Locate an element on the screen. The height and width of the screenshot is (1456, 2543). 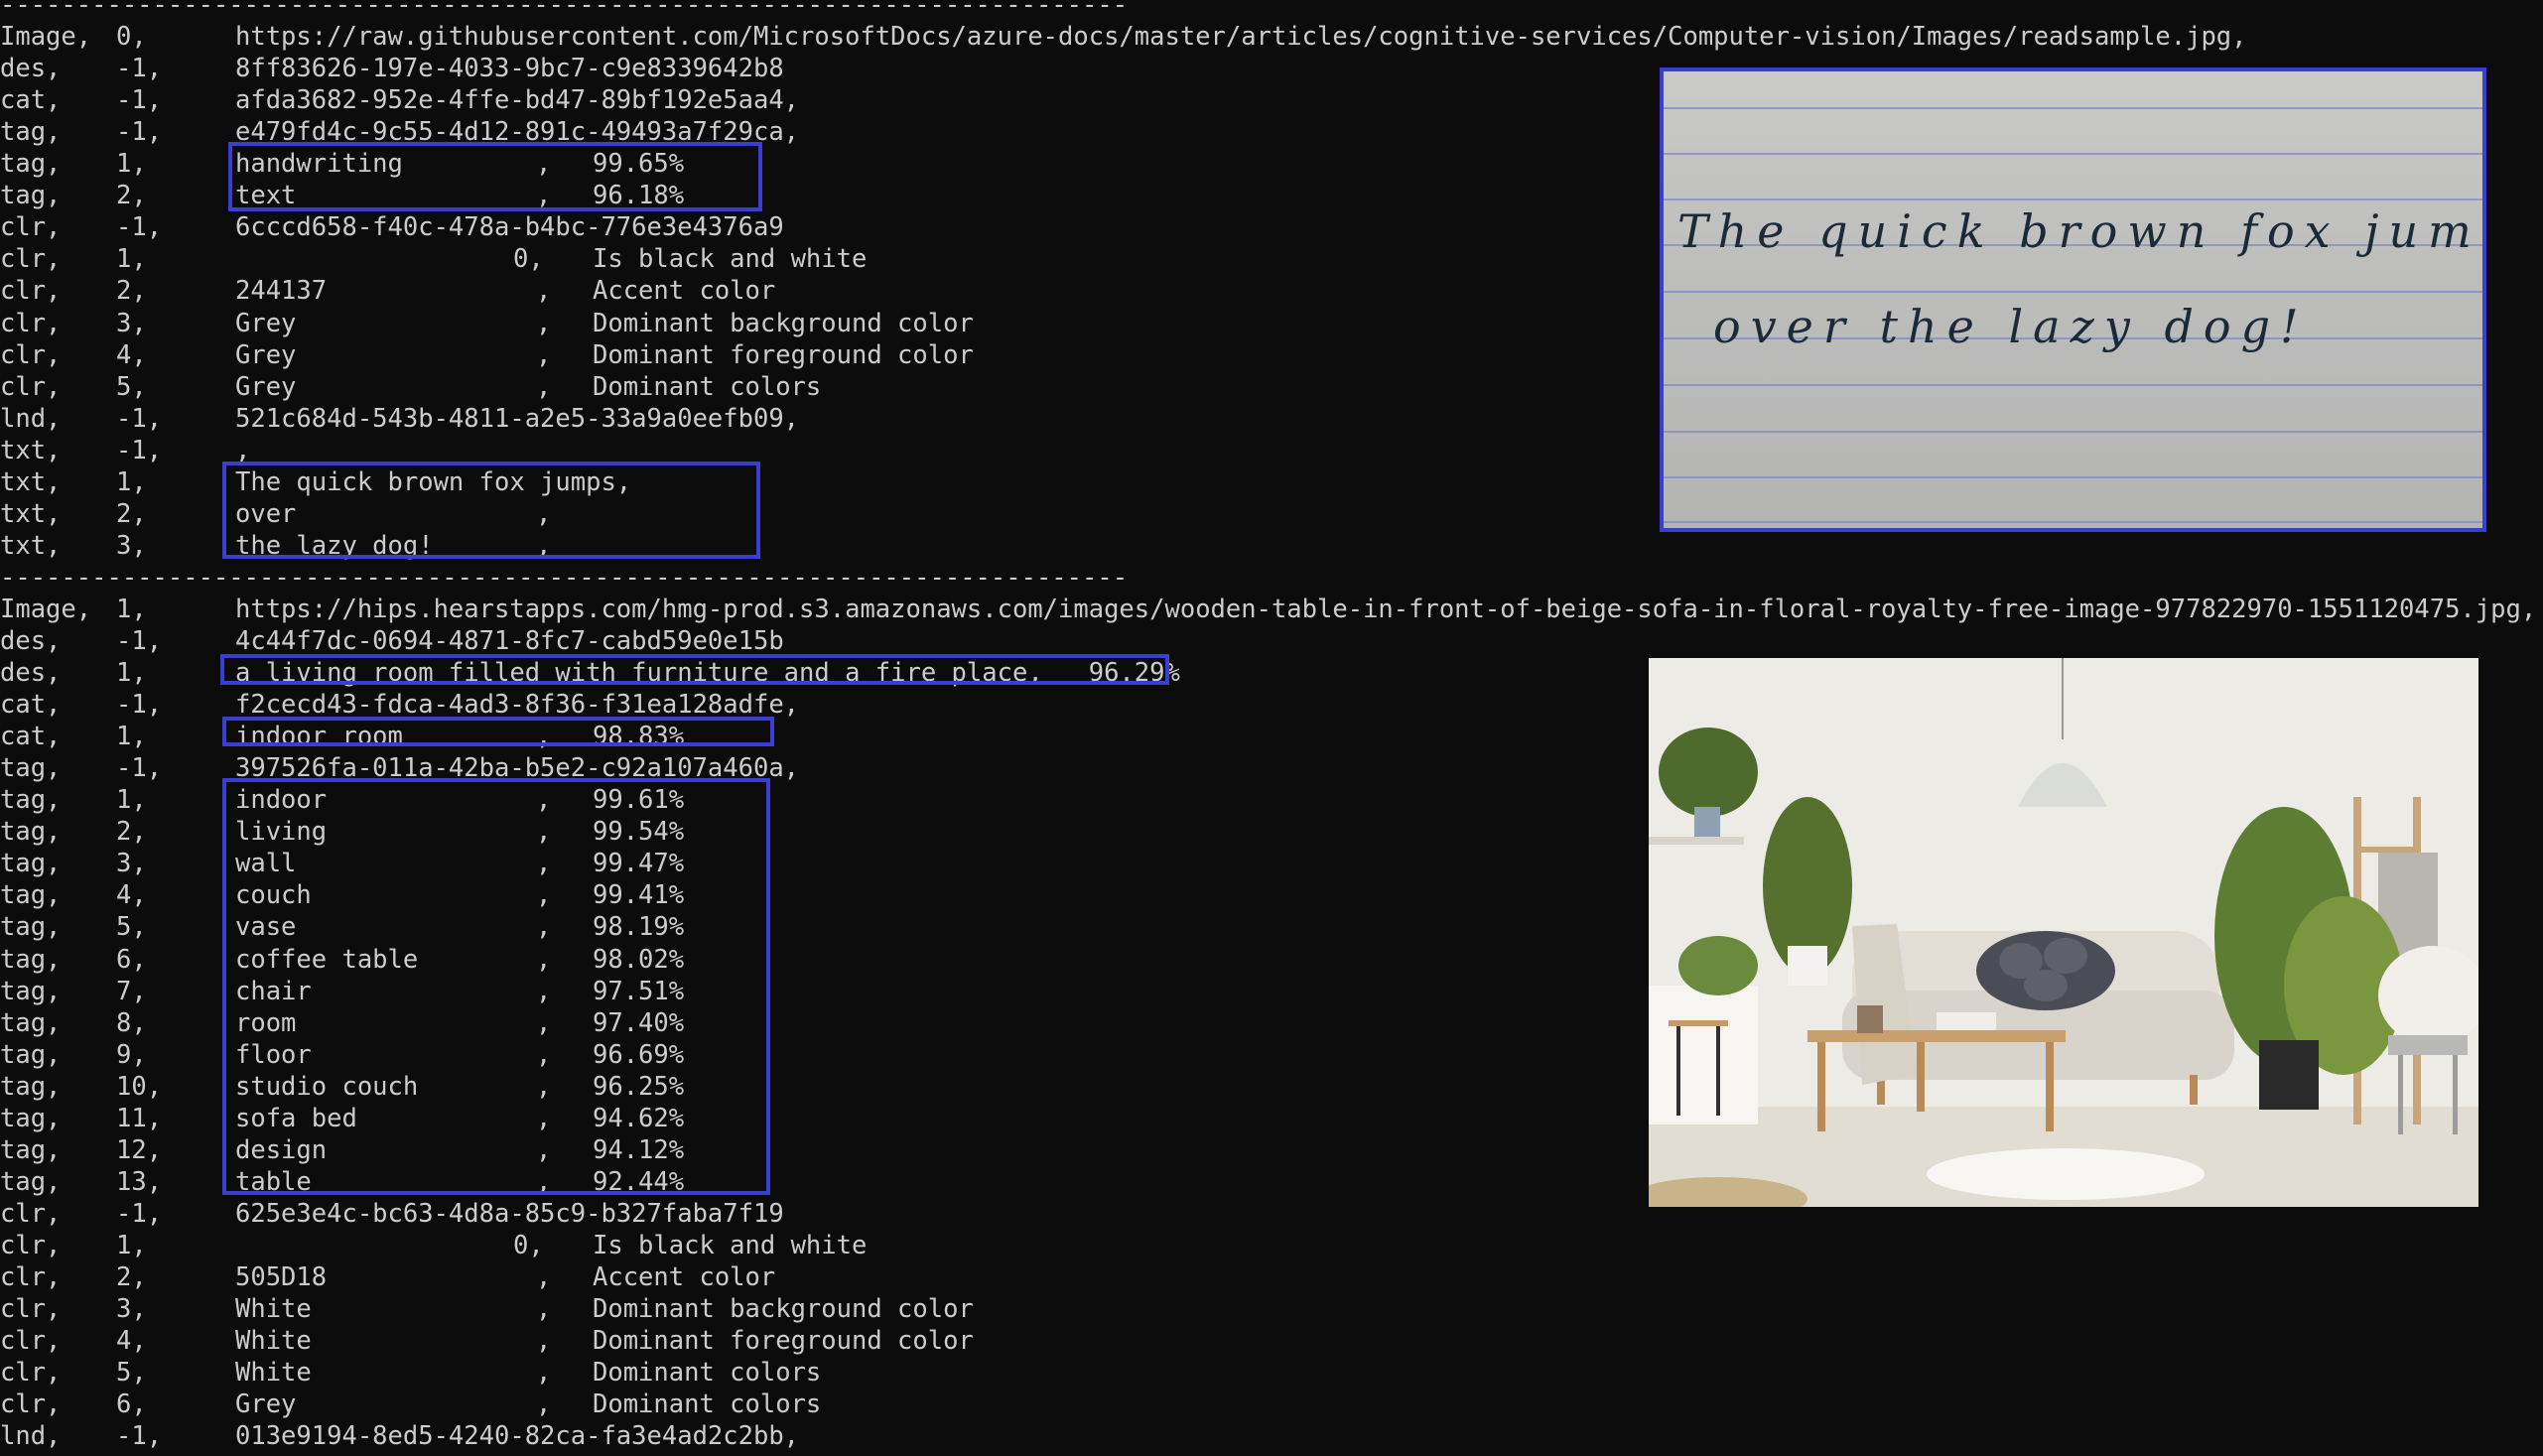
record-type: lnd, is located at coordinates (31, 1436).